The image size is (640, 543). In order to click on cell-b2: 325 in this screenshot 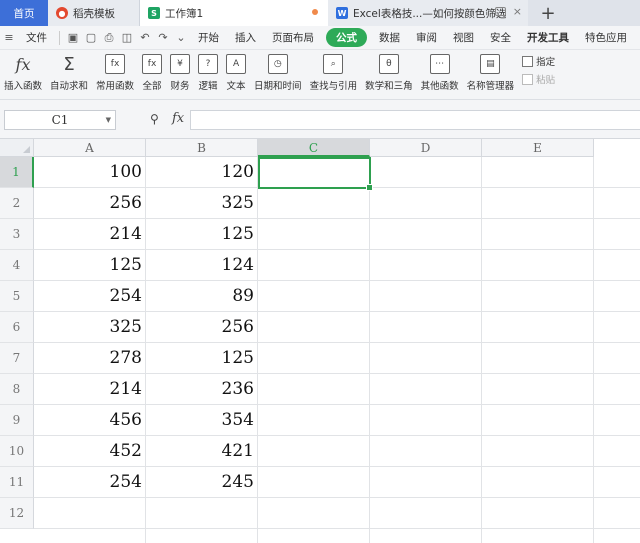, I will do `click(202, 203)`.